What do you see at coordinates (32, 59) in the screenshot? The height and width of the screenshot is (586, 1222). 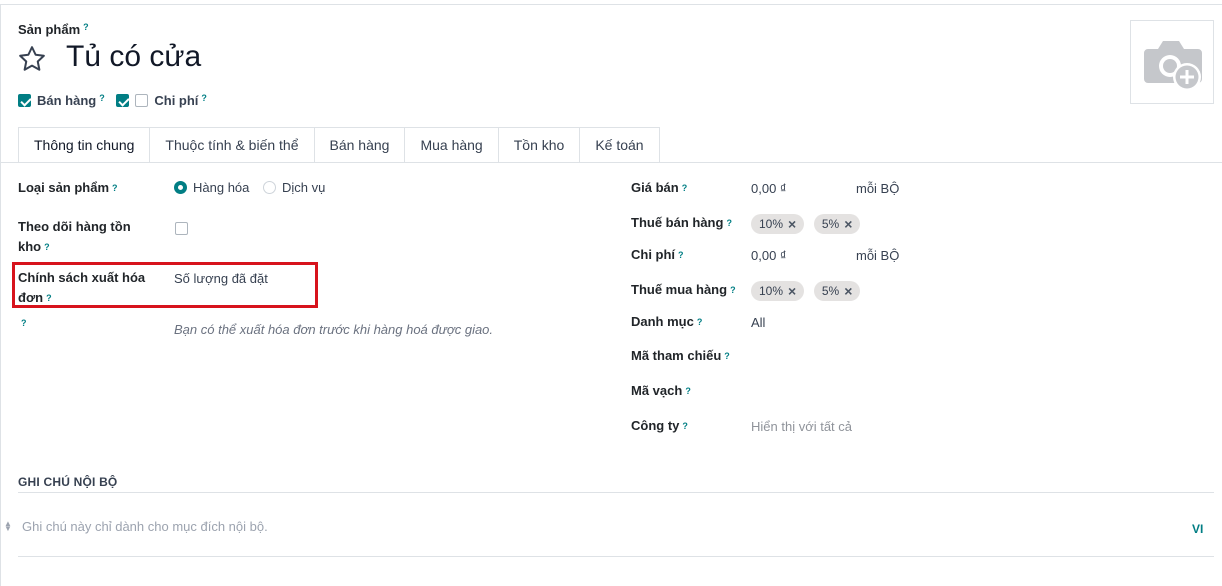 I see `star-icon` at bounding box center [32, 59].